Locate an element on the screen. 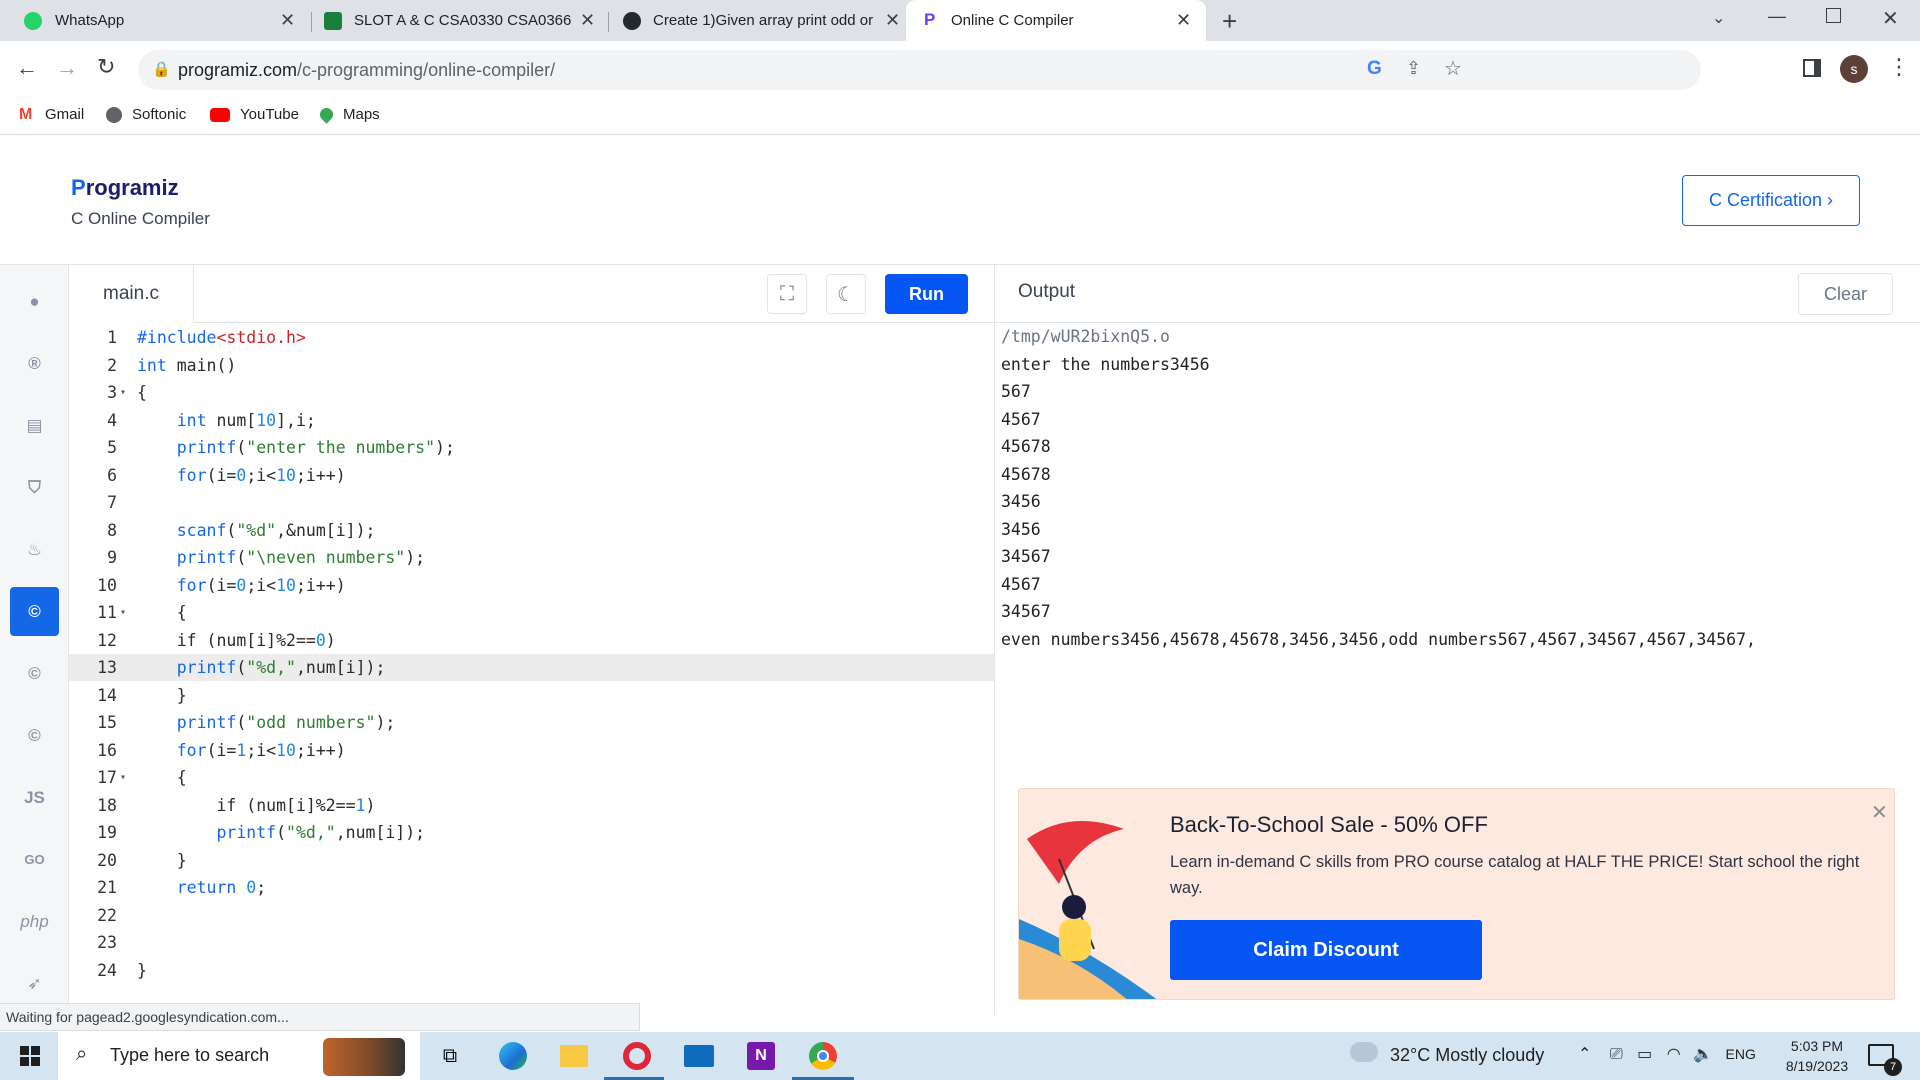  code-line: 12 if (num[i]%2==0) is located at coordinates (531, 640).